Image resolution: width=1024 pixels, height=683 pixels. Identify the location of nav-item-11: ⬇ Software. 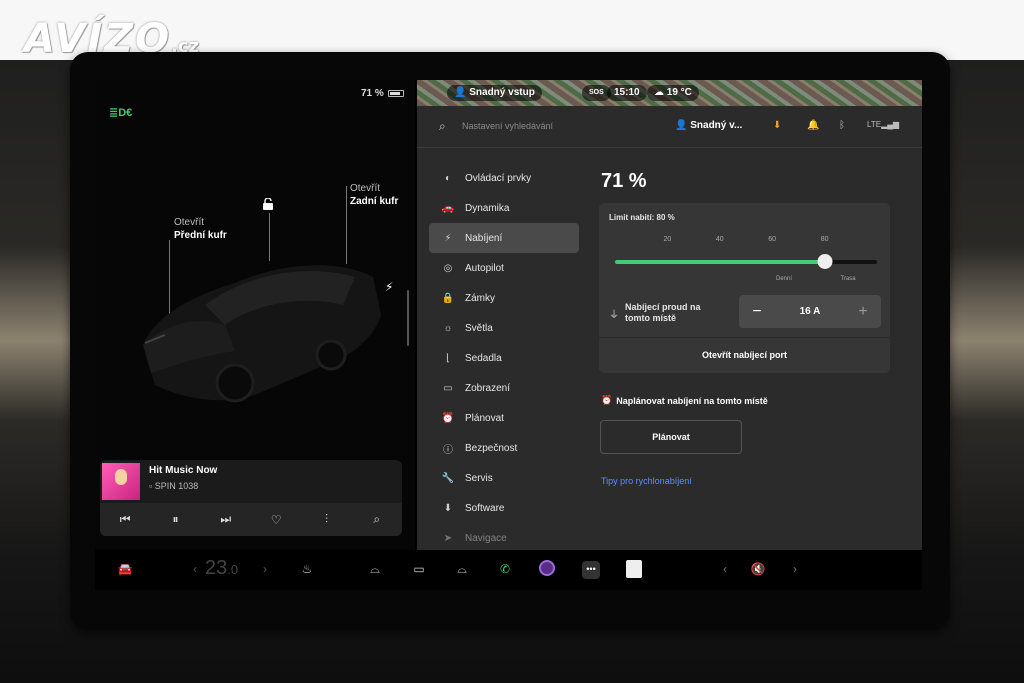
(504, 508).